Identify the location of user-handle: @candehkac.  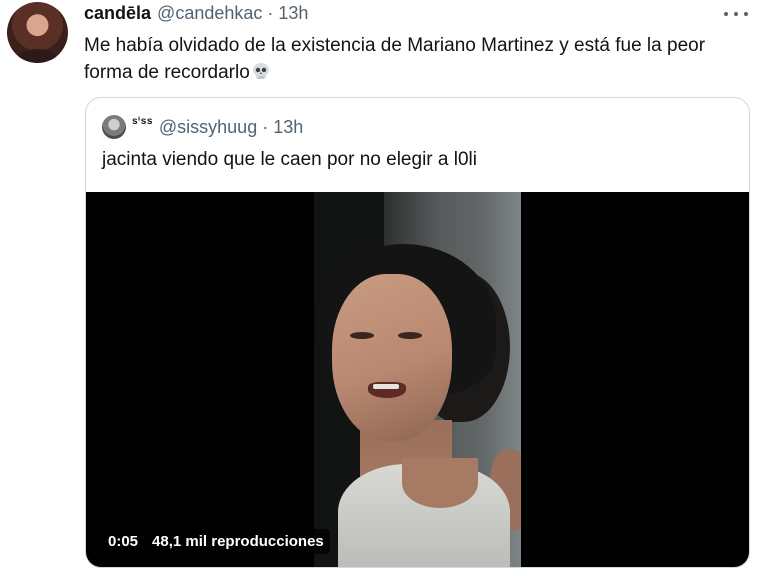
(209, 13).